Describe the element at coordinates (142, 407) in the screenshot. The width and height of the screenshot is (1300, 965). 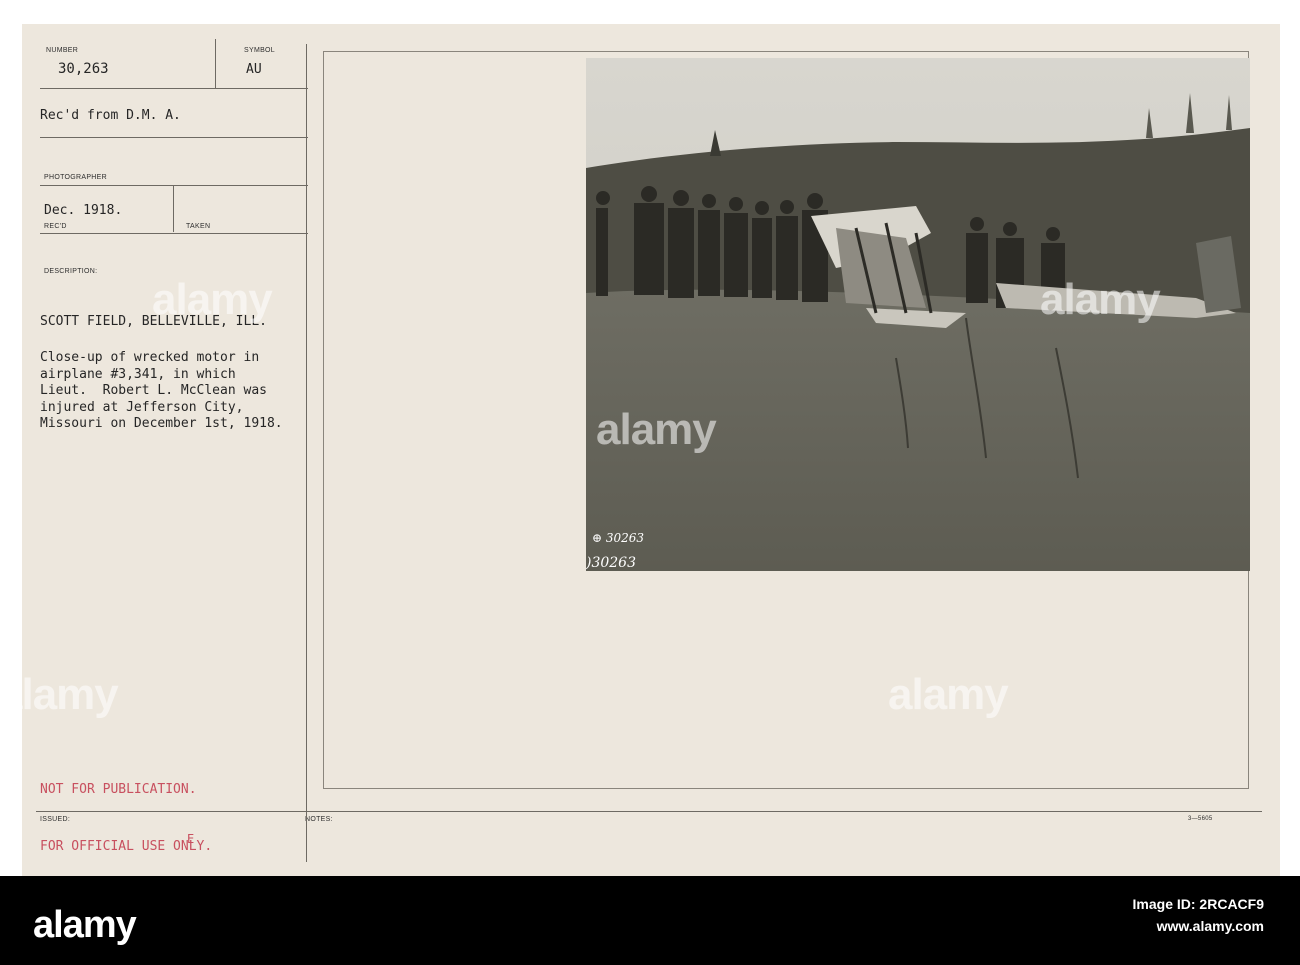
I see `description-line: injured at Jefferson City,` at that location.